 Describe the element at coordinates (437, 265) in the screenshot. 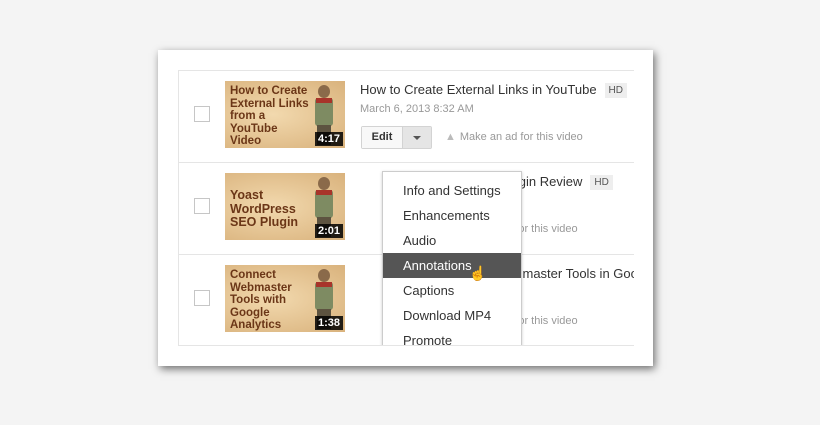

I see `menu-item-label: Annotations` at that location.